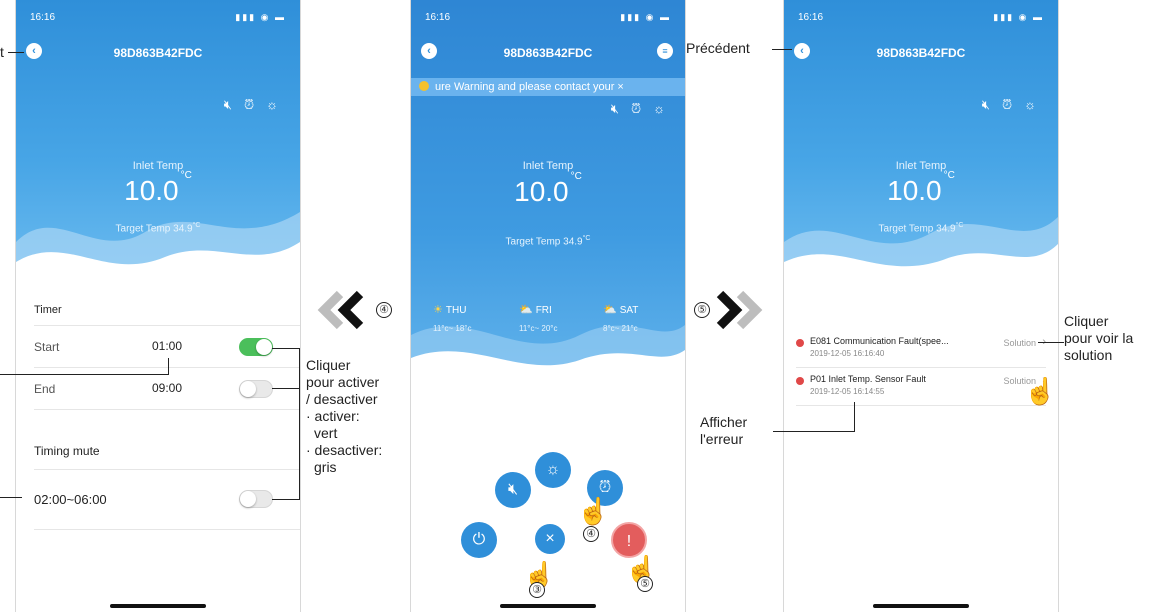 The image size is (1160, 612). I want to click on error-alert-button: !, so click(629, 540).